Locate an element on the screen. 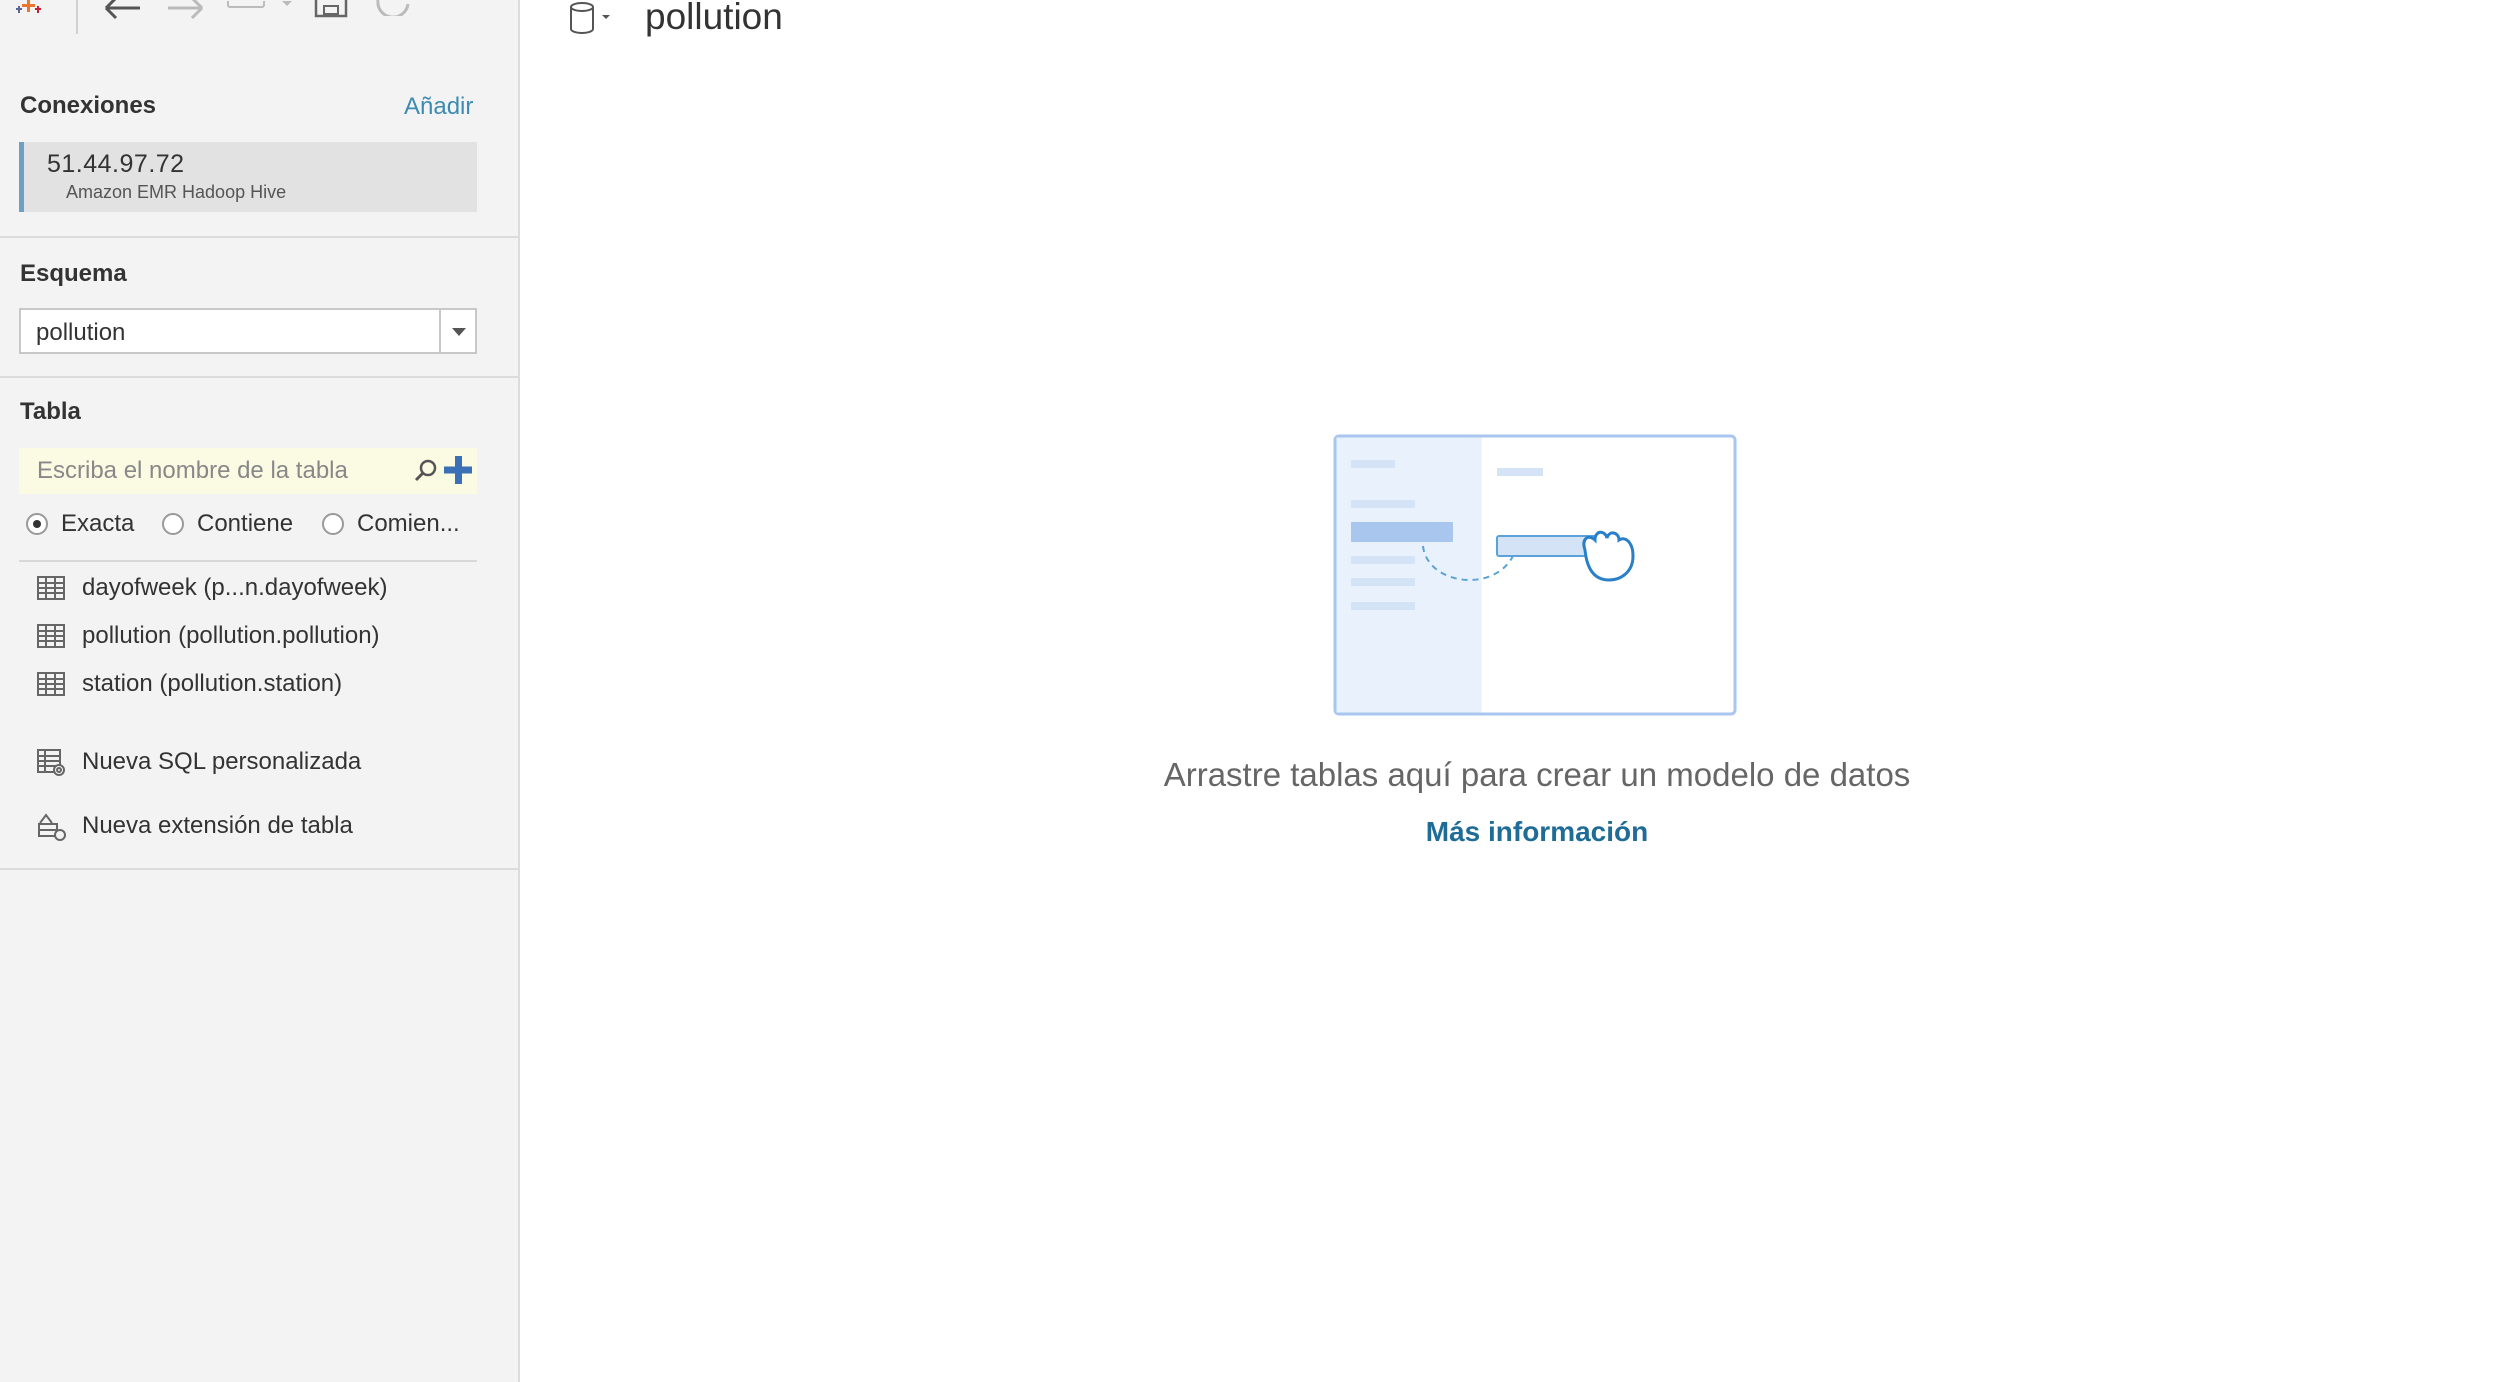 Image resolution: width=2516 pixels, height=1382 pixels. search-icon is located at coordinates (426, 473).